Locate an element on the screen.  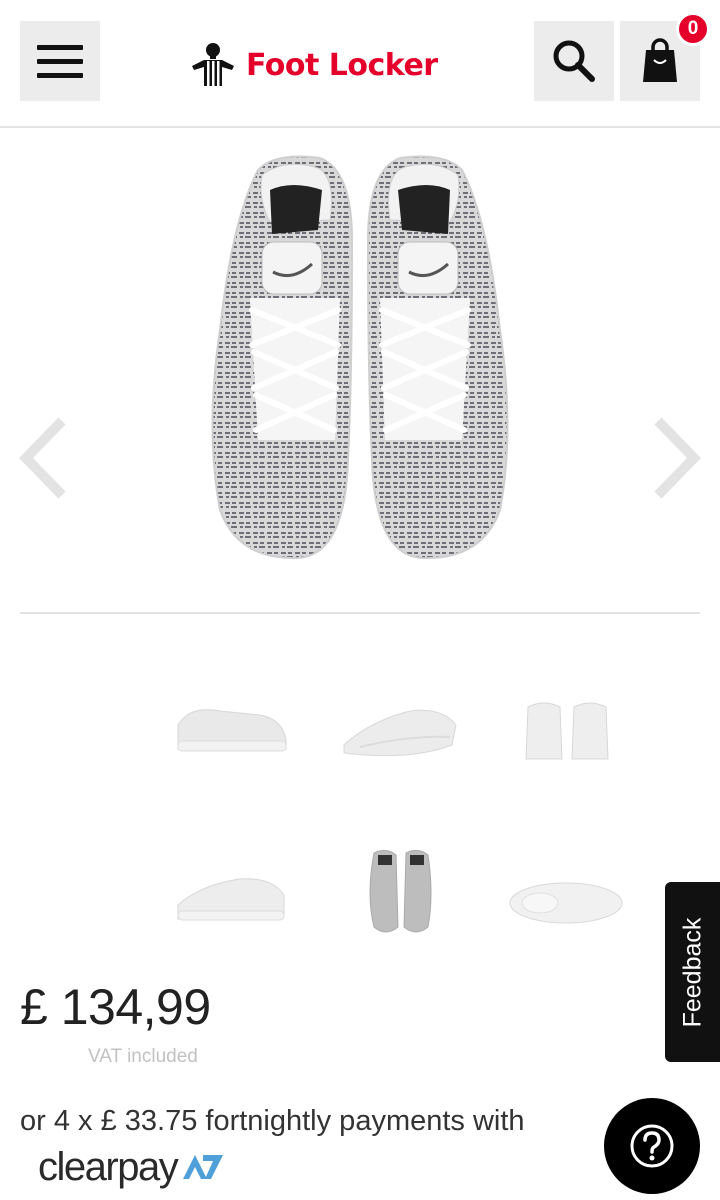
bag-count-badge: 0 is located at coordinates (693, 29).